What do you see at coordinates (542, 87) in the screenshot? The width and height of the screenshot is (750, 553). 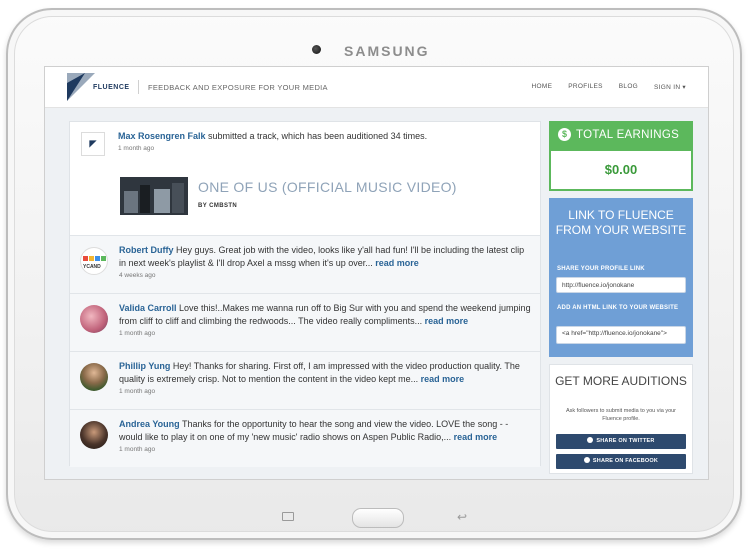 I see `nav-home: HOME` at bounding box center [542, 87].